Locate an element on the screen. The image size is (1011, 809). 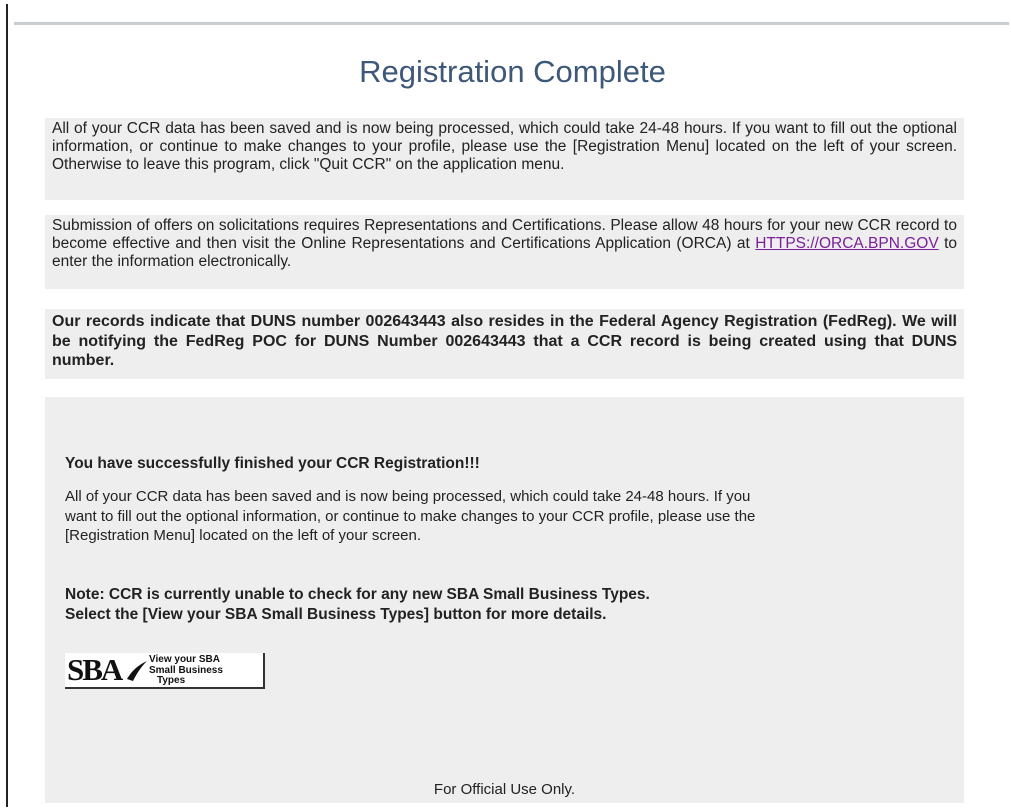
sba-caption-line-3: Types is located at coordinates (171, 680).